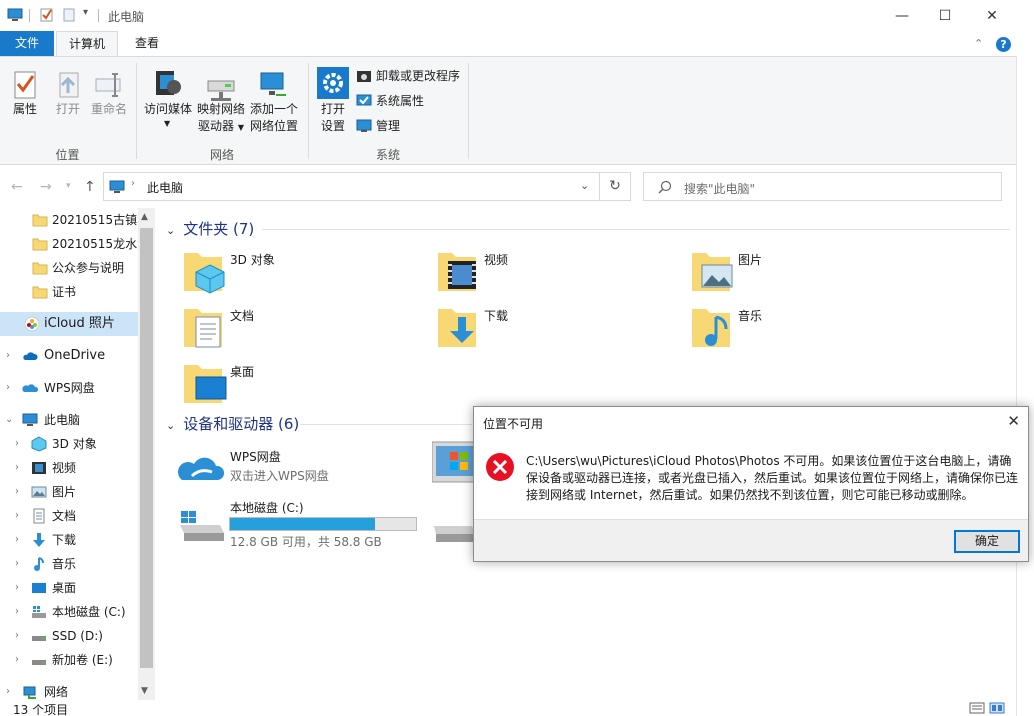 This screenshot has width=1034, height=716. What do you see at coordinates (147, 43) in the screenshot?
I see `tab-view: 查看` at bounding box center [147, 43].